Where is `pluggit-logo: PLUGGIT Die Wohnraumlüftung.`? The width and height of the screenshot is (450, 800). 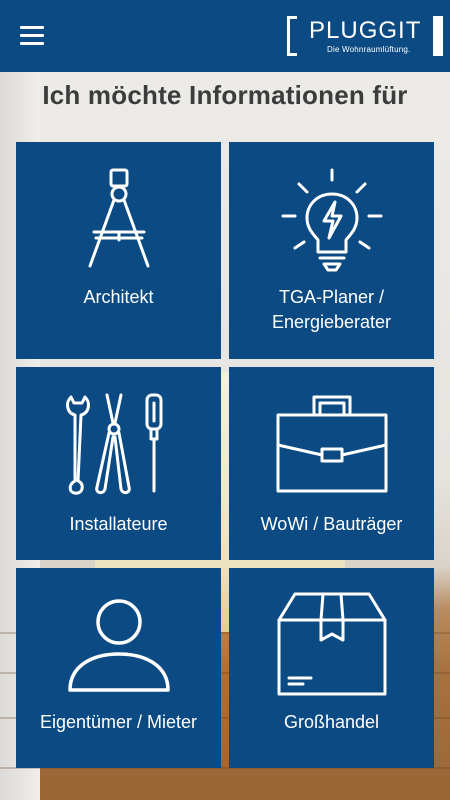 pluggit-logo: PLUGGIT Die Wohnraumlüftung. is located at coordinates (365, 35).